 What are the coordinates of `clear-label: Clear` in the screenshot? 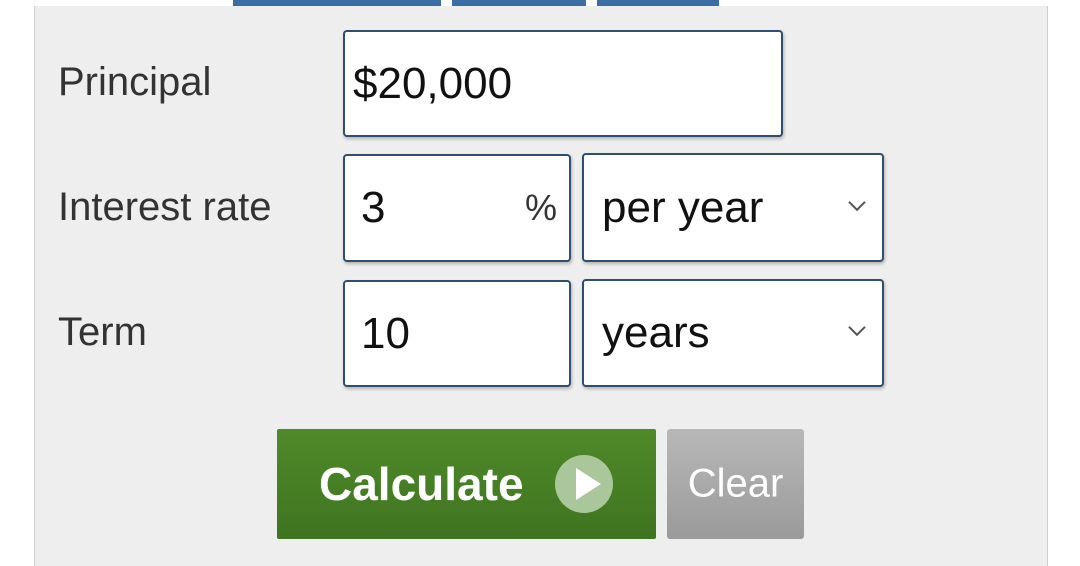 It's located at (735, 483).